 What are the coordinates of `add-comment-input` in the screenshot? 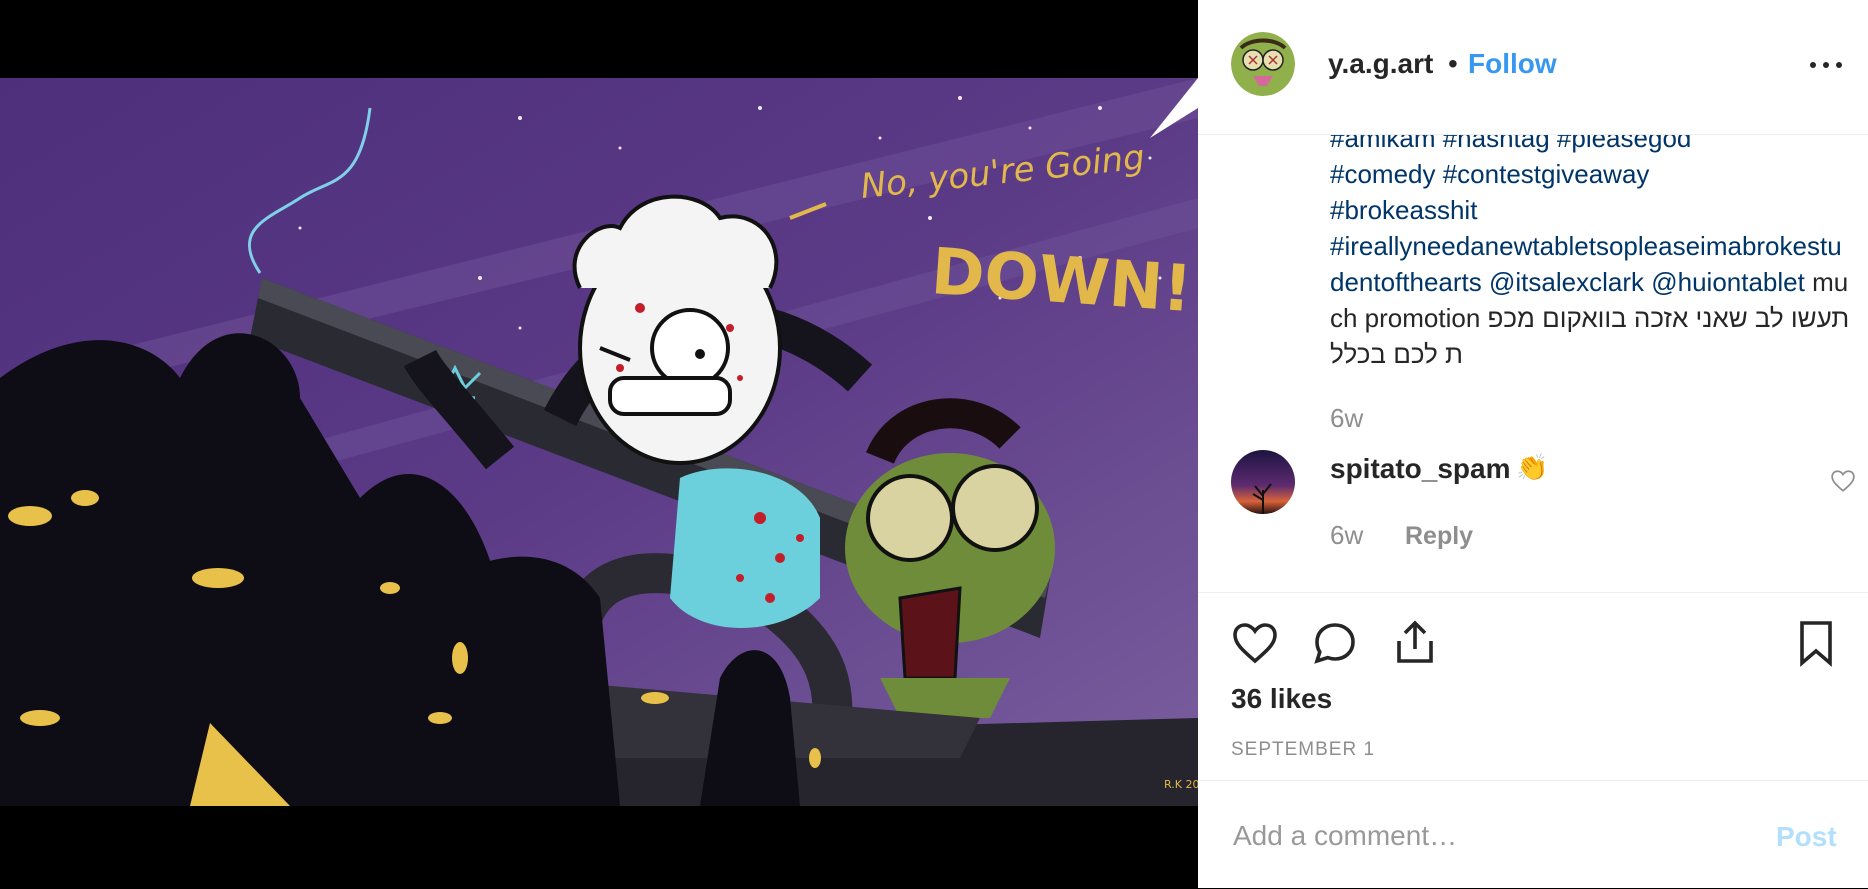 It's located at (1483, 836).